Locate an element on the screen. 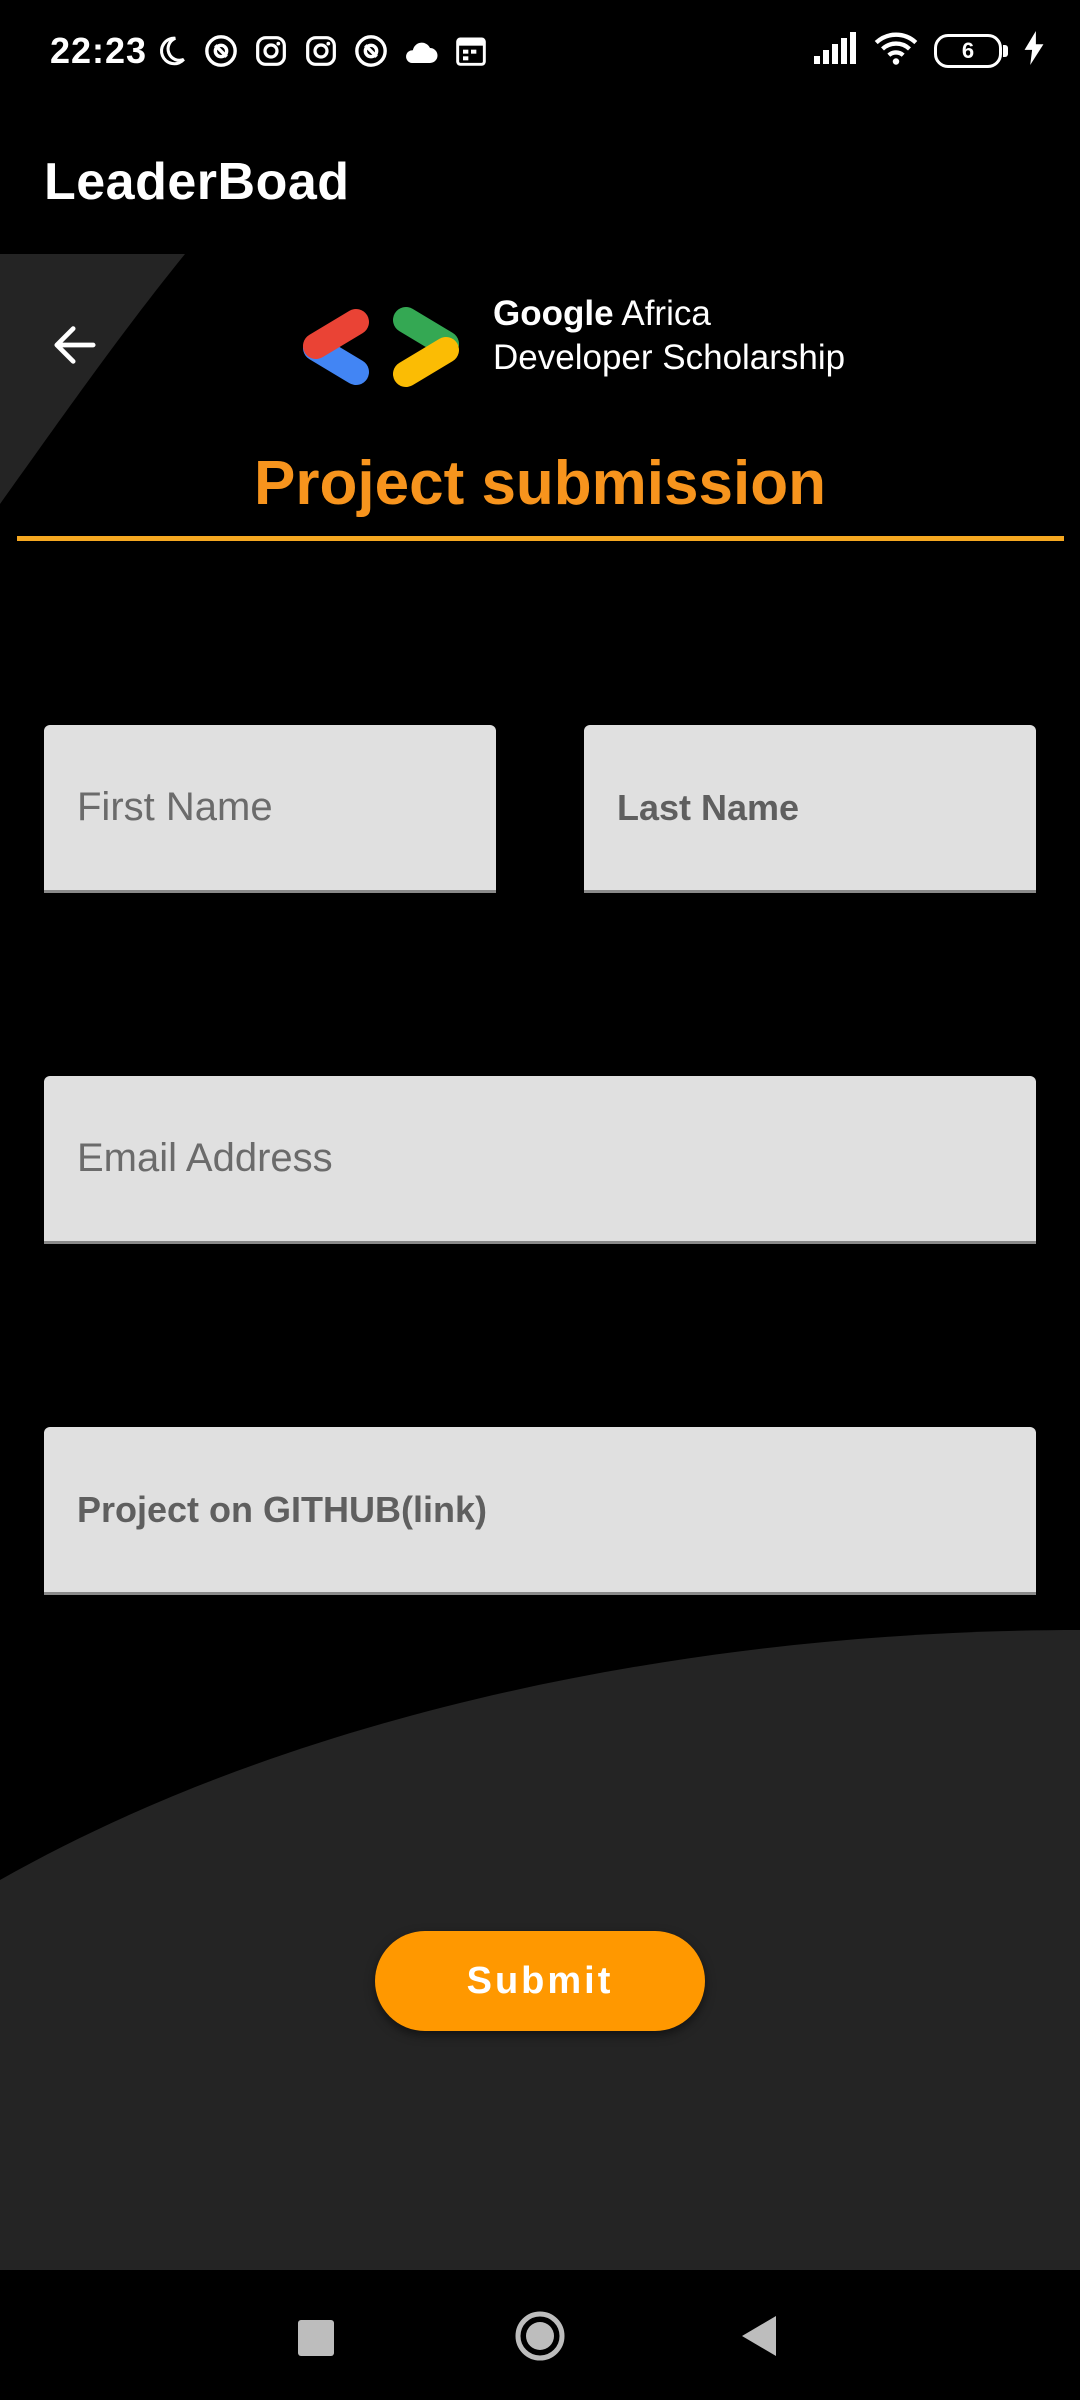  navigation-bar is located at coordinates (540, 2335).